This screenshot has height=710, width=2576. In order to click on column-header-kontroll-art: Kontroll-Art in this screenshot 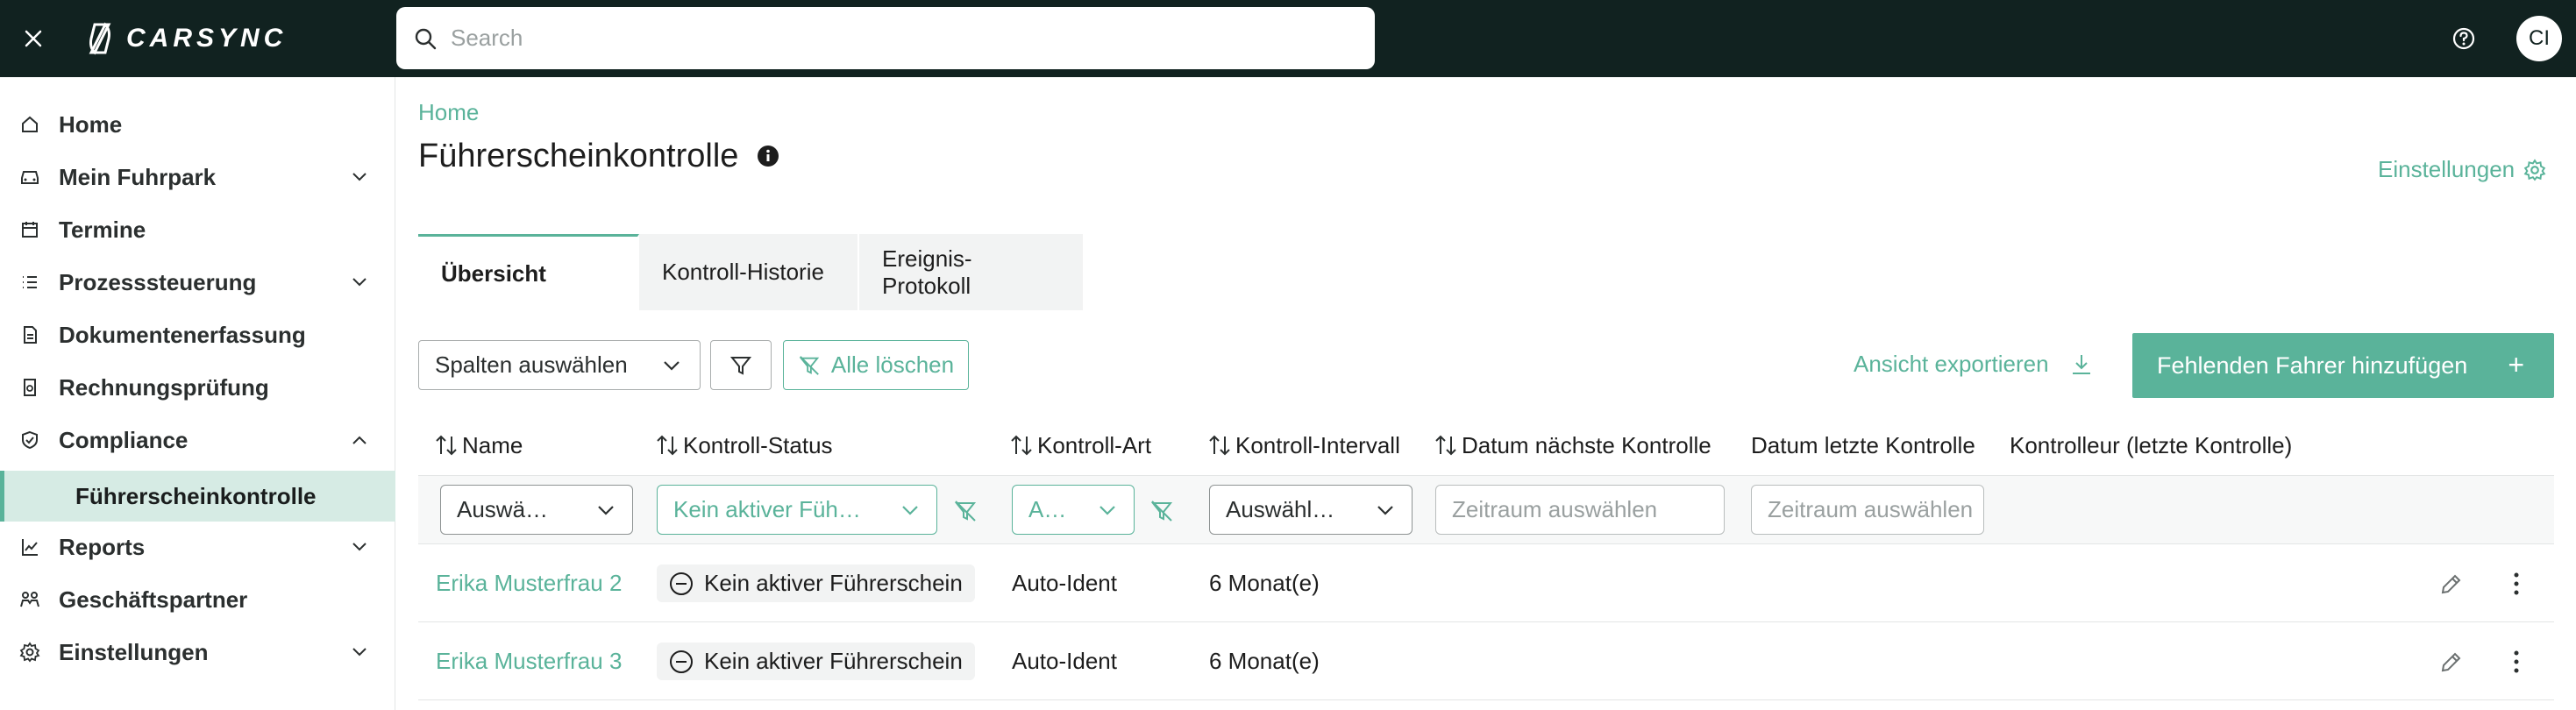, I will do `click(1080, 445)`.